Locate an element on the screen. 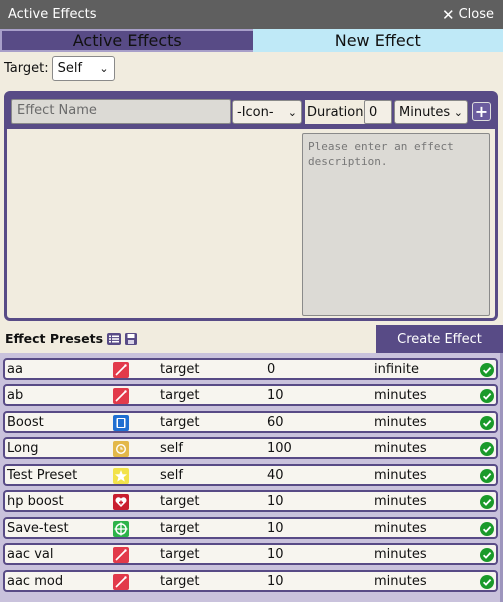  preset-duration: 40 is located at coordinates (275, 475).